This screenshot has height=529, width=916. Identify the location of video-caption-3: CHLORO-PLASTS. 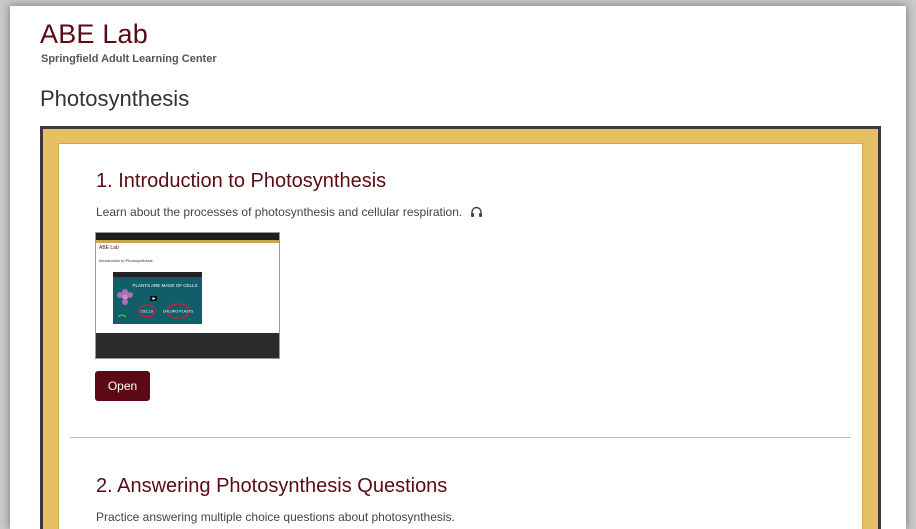
(178, 312).